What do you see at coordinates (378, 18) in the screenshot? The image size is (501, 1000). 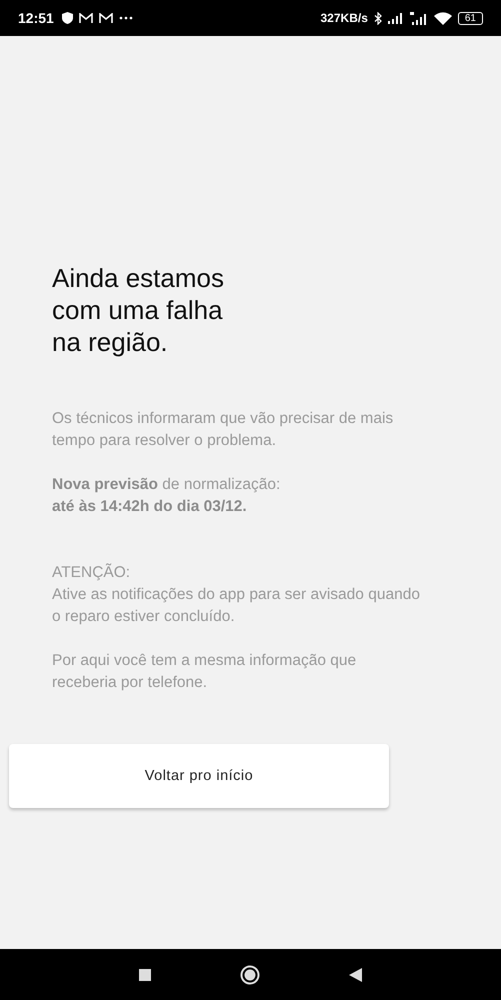 I see `bluetooth-icon` at bounding box center [378, 18].